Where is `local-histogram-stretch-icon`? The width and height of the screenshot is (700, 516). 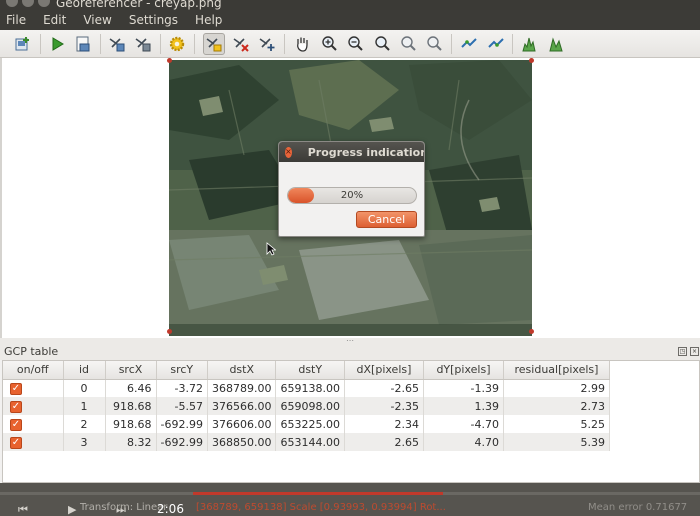
local-histogram-stretch-icon is located at coordinates (556, 44).